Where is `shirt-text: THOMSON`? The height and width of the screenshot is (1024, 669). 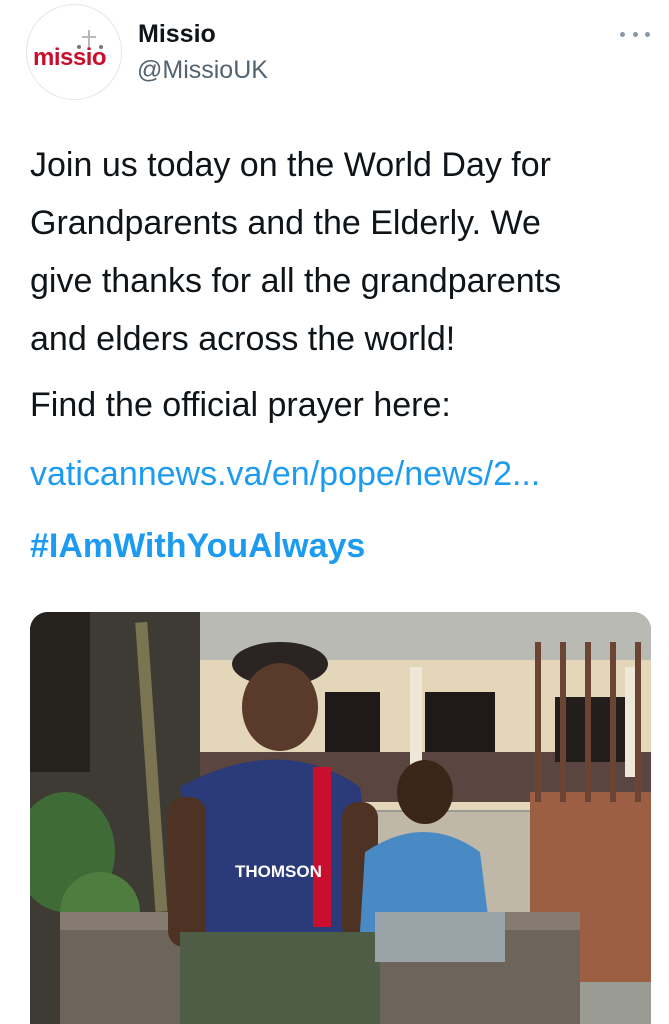
shirt-text: THOMSON is located at coordinates (278, 871).